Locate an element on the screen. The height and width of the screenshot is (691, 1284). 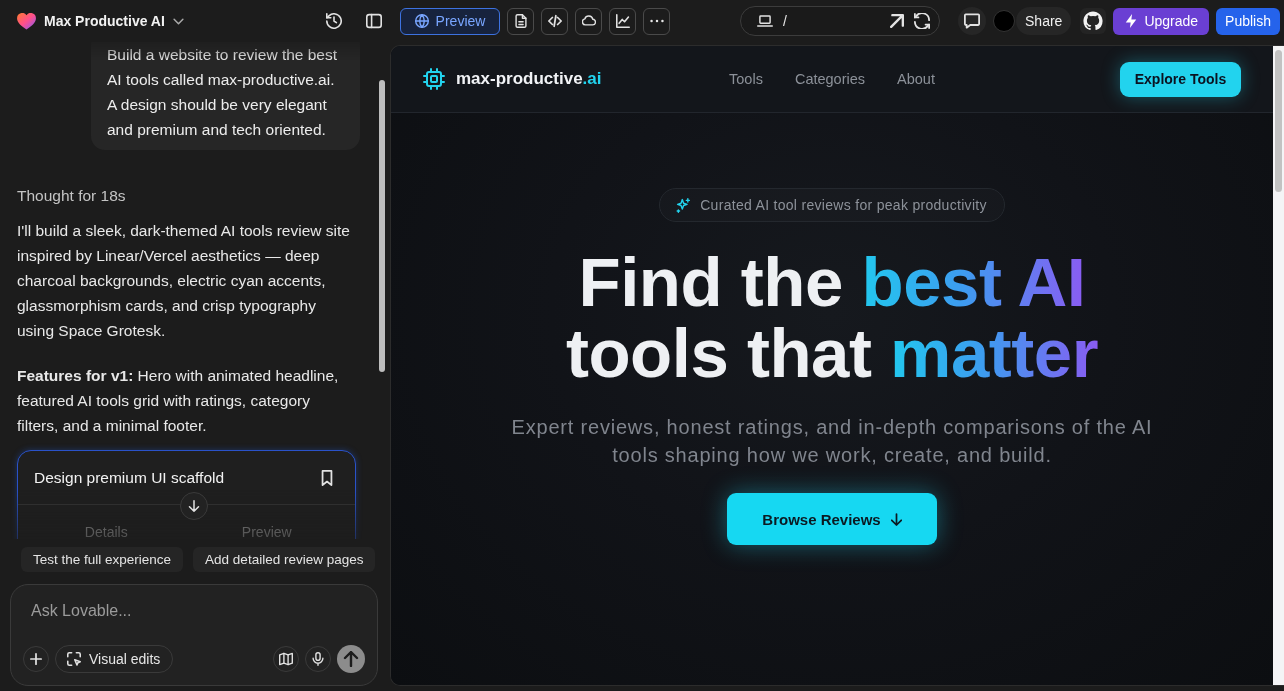
analytics-button is located at coordinates (622, 21).